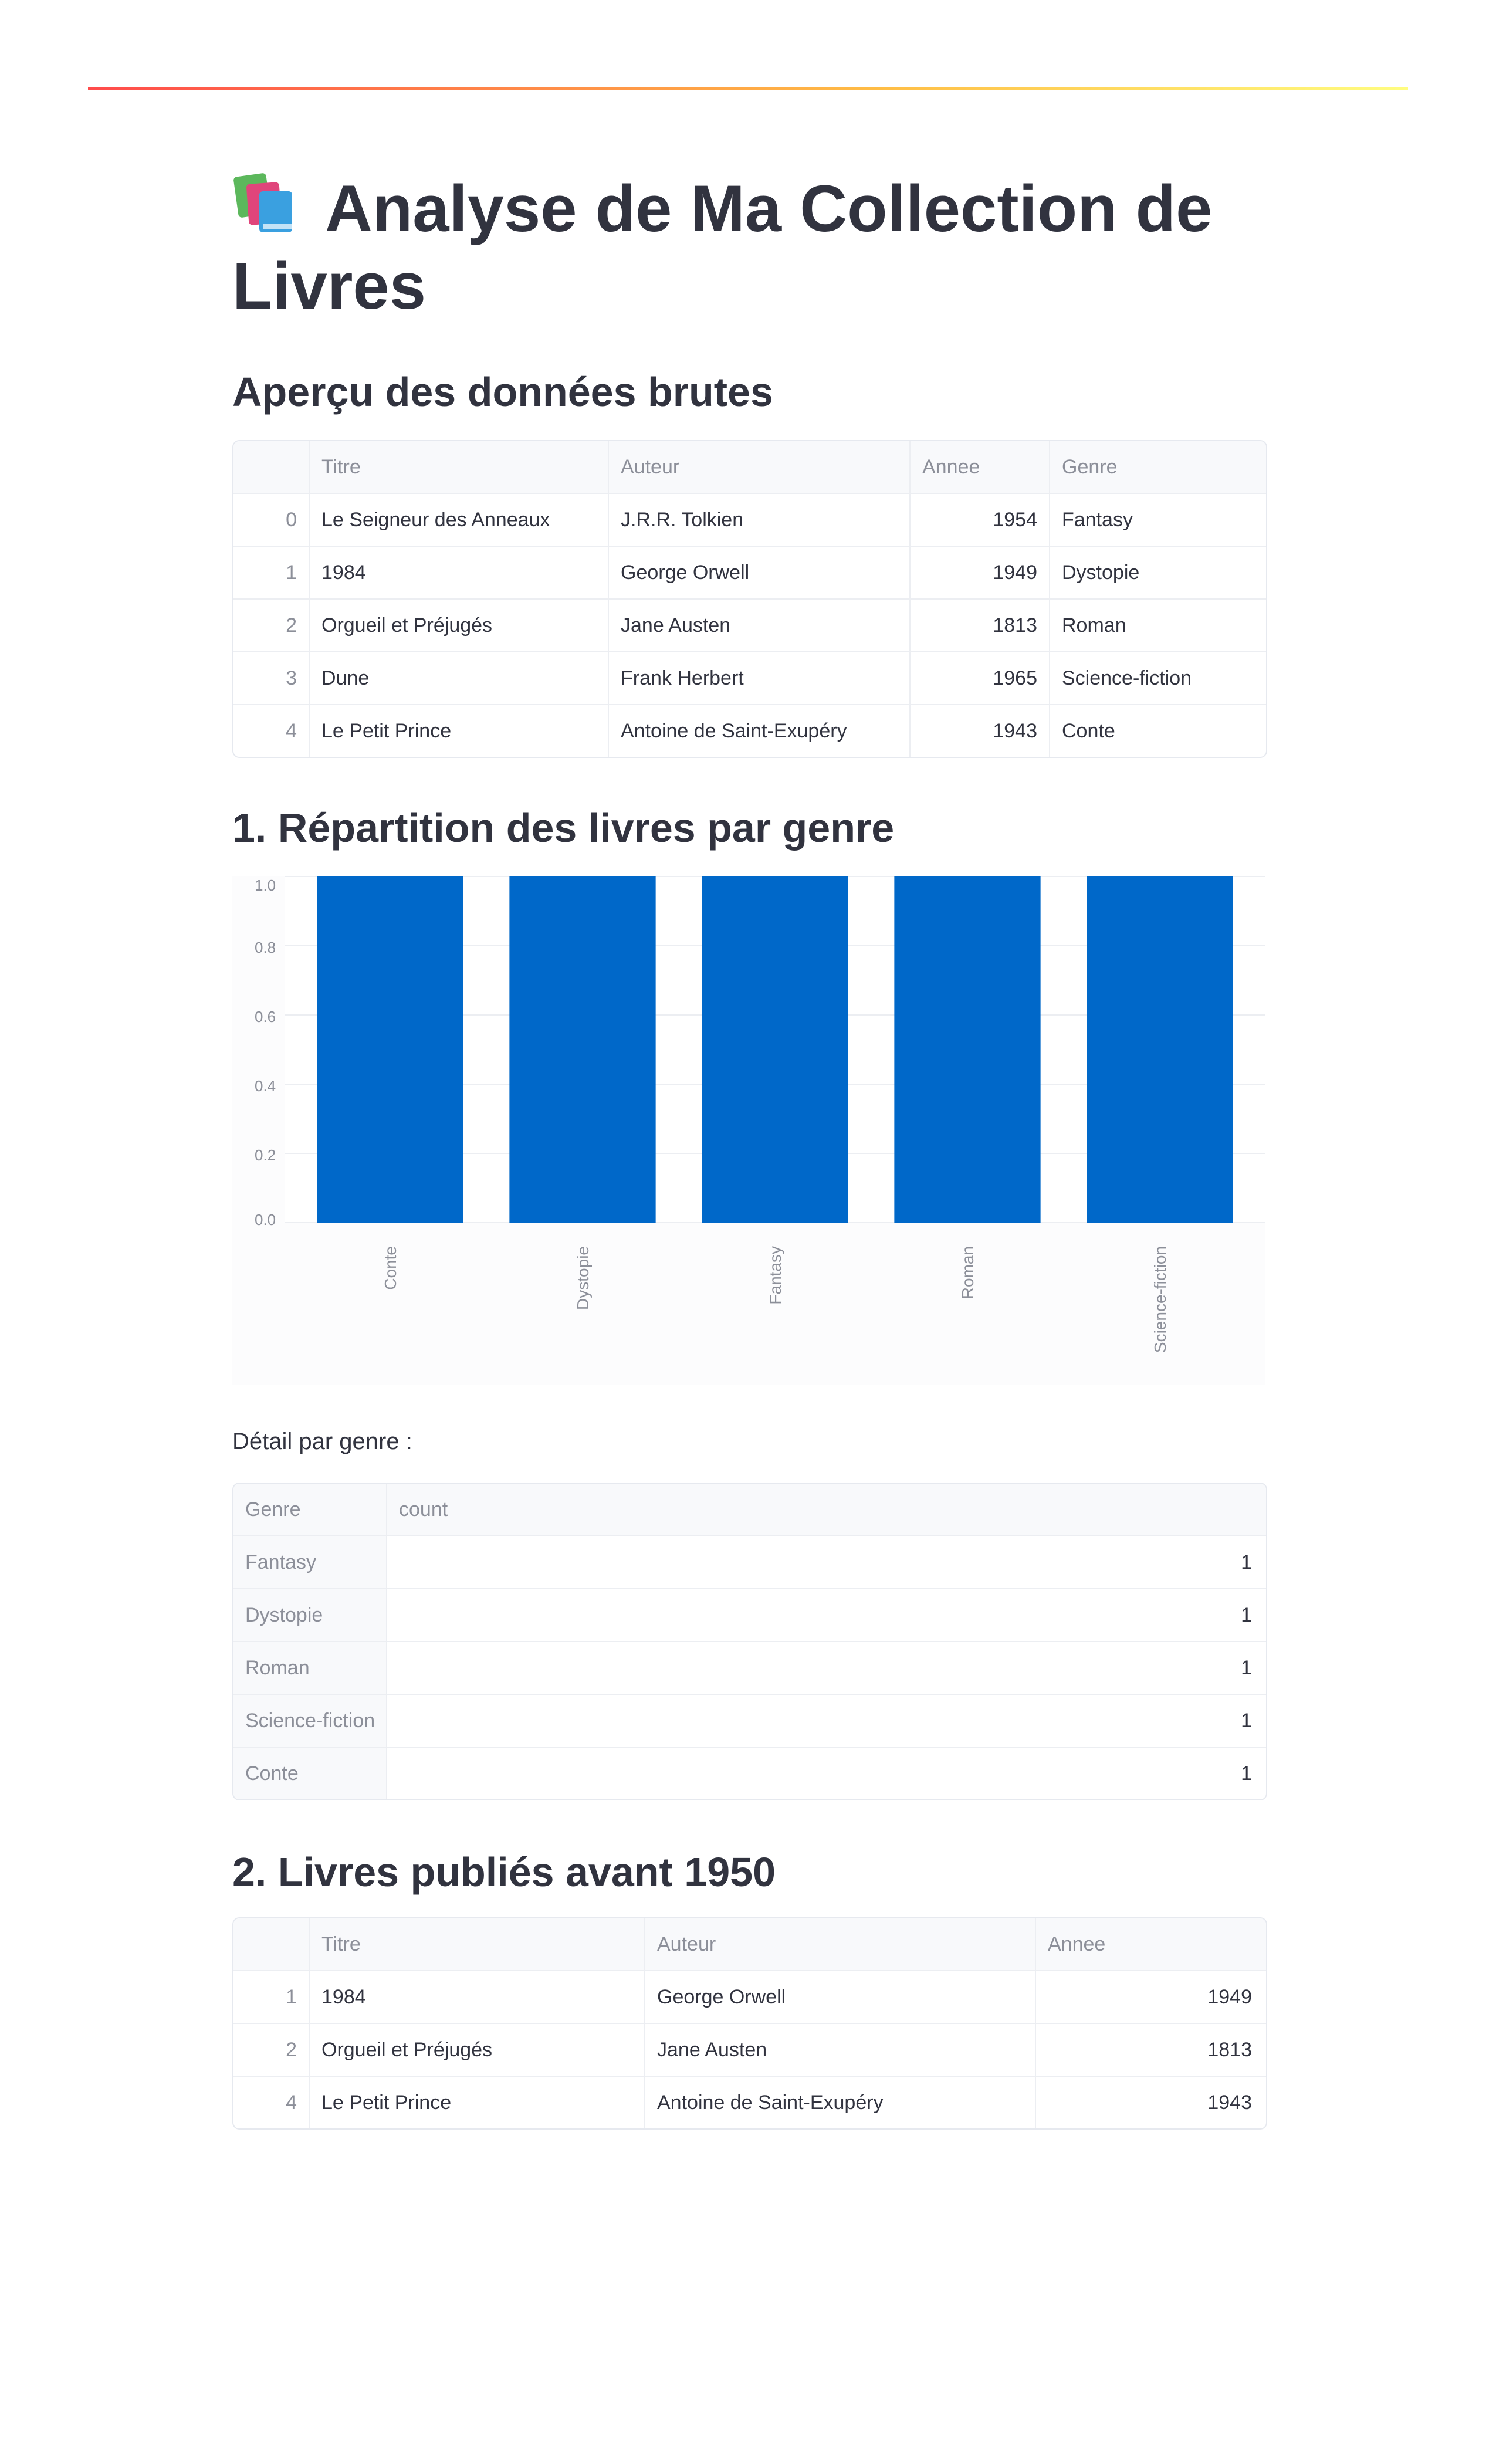 The width and height of the screenshot is (1496, 2464). What do you see at coordinates (265, 1155) in the screenshot?
I see `y-tick-label: 0.2` at bounding box center [265, 1155].